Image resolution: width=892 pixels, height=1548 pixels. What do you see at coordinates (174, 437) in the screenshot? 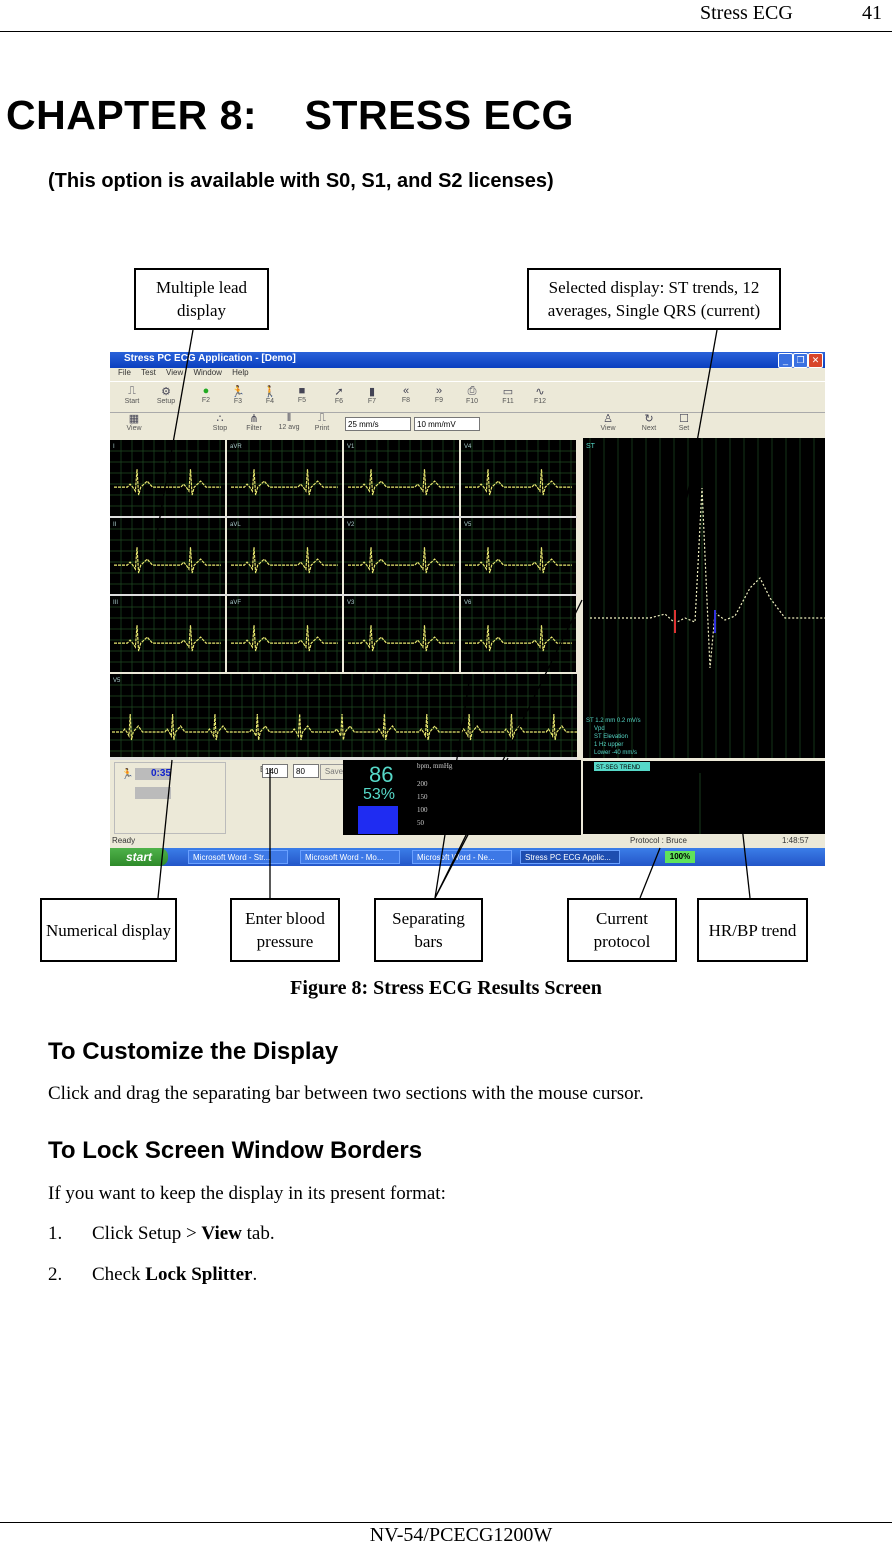
I see `leader-multiple-lead` at bounding box center [174, 437].